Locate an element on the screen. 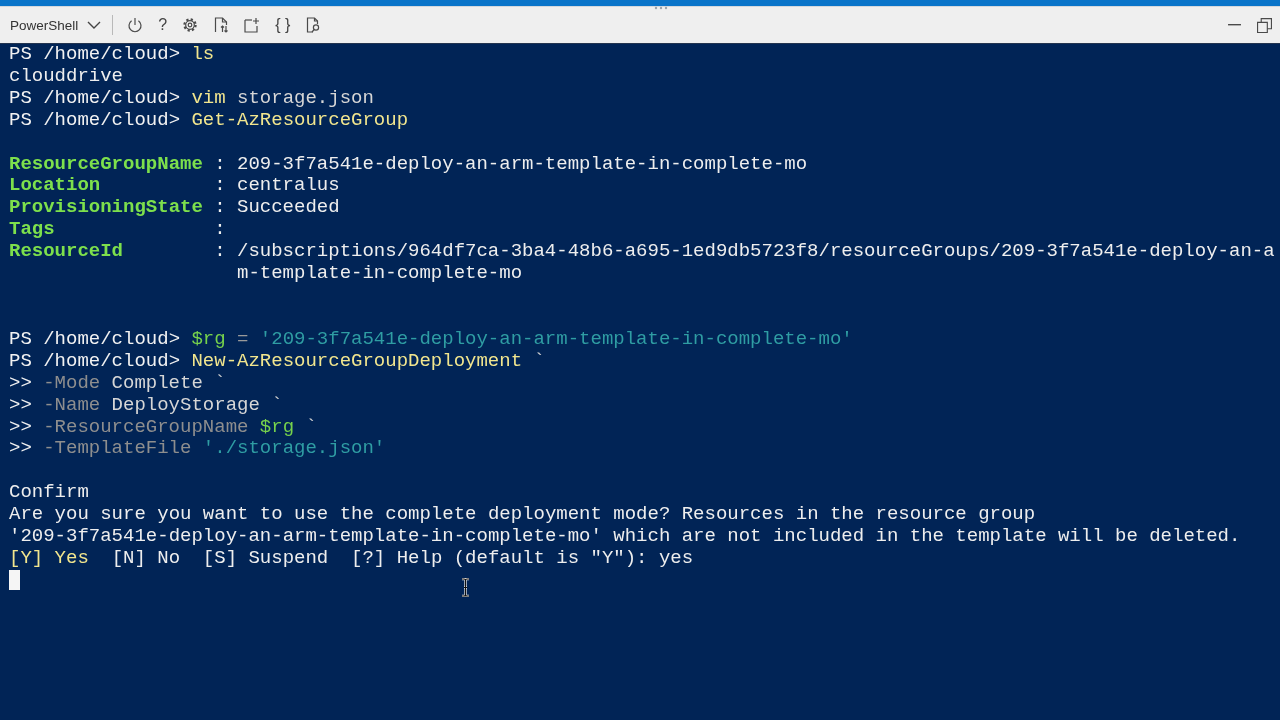 The height and width of the screenshot is (720, 1280). parameter-text: -ResourceGroupName is located at coordinates (146, 427).